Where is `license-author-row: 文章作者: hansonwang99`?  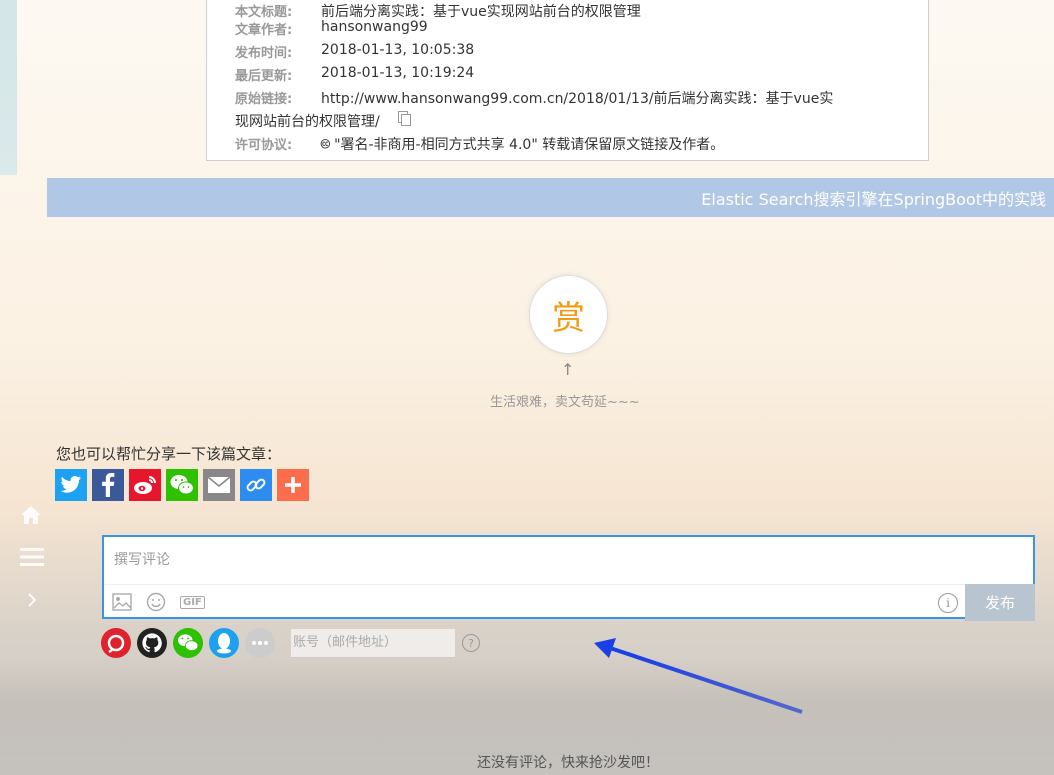 license-author-row: 文章作者: hansonwang99 is located at coordinates (331, 28).